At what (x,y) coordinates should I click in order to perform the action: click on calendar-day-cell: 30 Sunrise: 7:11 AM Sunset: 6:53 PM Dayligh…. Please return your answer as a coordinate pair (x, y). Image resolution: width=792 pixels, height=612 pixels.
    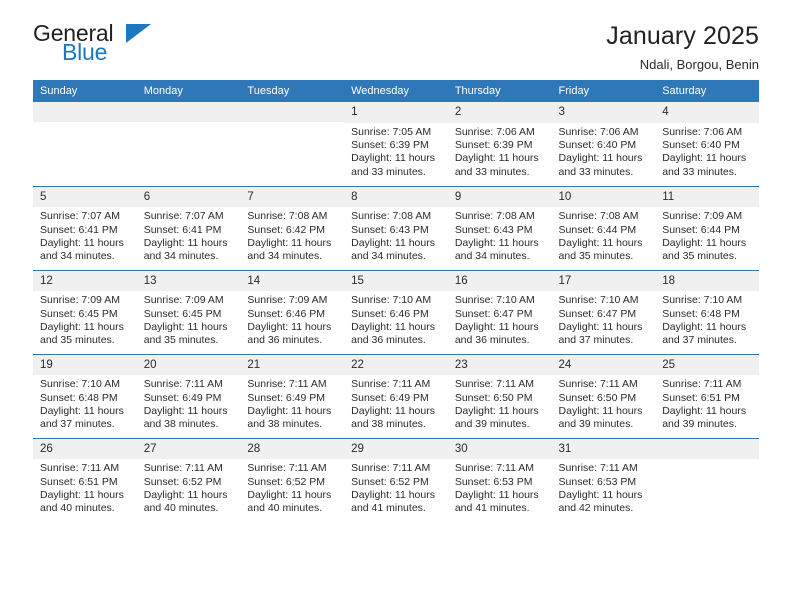
    Looking at the image, I should click on (499, 479).